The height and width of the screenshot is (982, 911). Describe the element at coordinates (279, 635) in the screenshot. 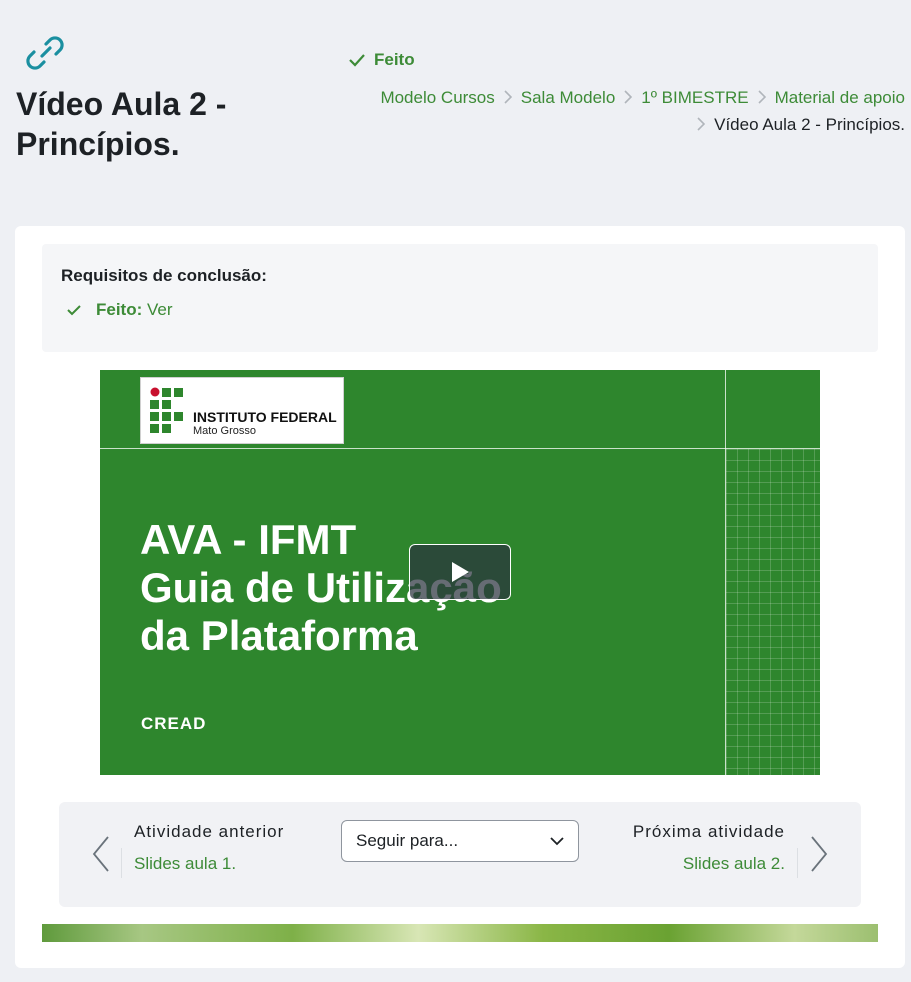

I see `video-title-line: da Plataforma` at that location.